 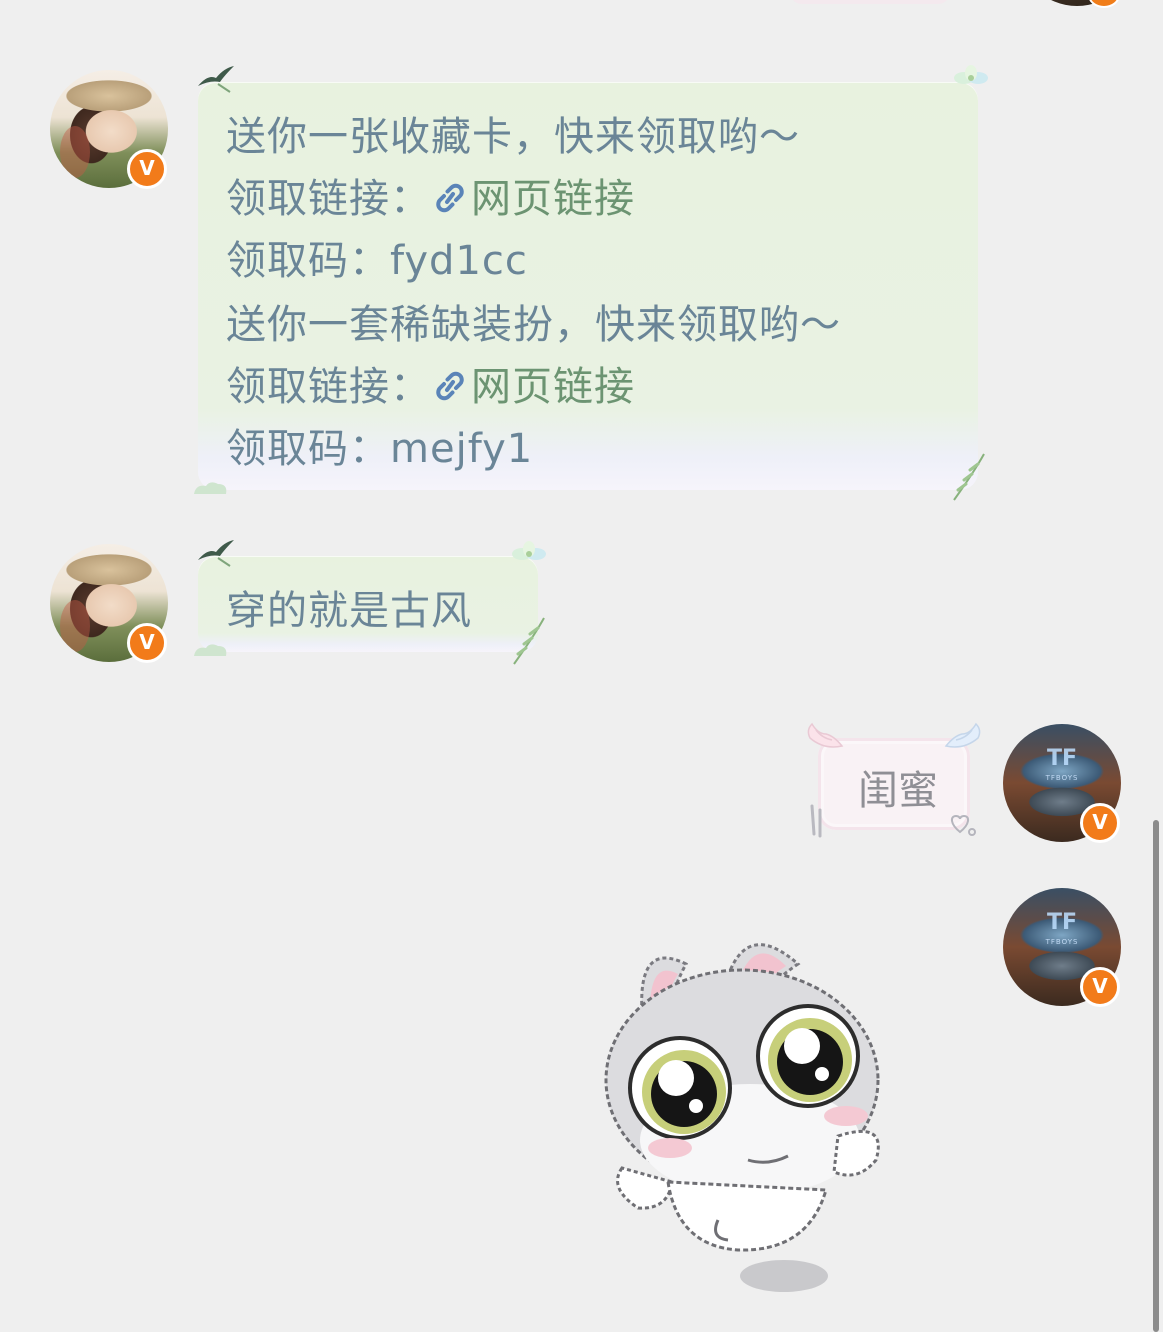 What do you see at coordinates (1156, 1076) in the screenshot?
I see `scrollbar` at bounding box center [1156, 1076].